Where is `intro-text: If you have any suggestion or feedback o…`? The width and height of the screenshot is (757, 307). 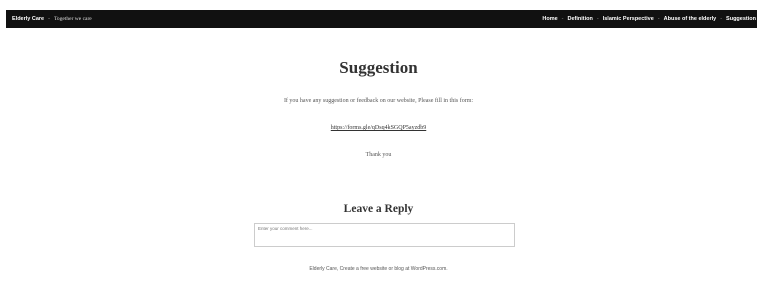 intro-text: If you have any suggestion or feedback o… is located at coordinates (378, 101).